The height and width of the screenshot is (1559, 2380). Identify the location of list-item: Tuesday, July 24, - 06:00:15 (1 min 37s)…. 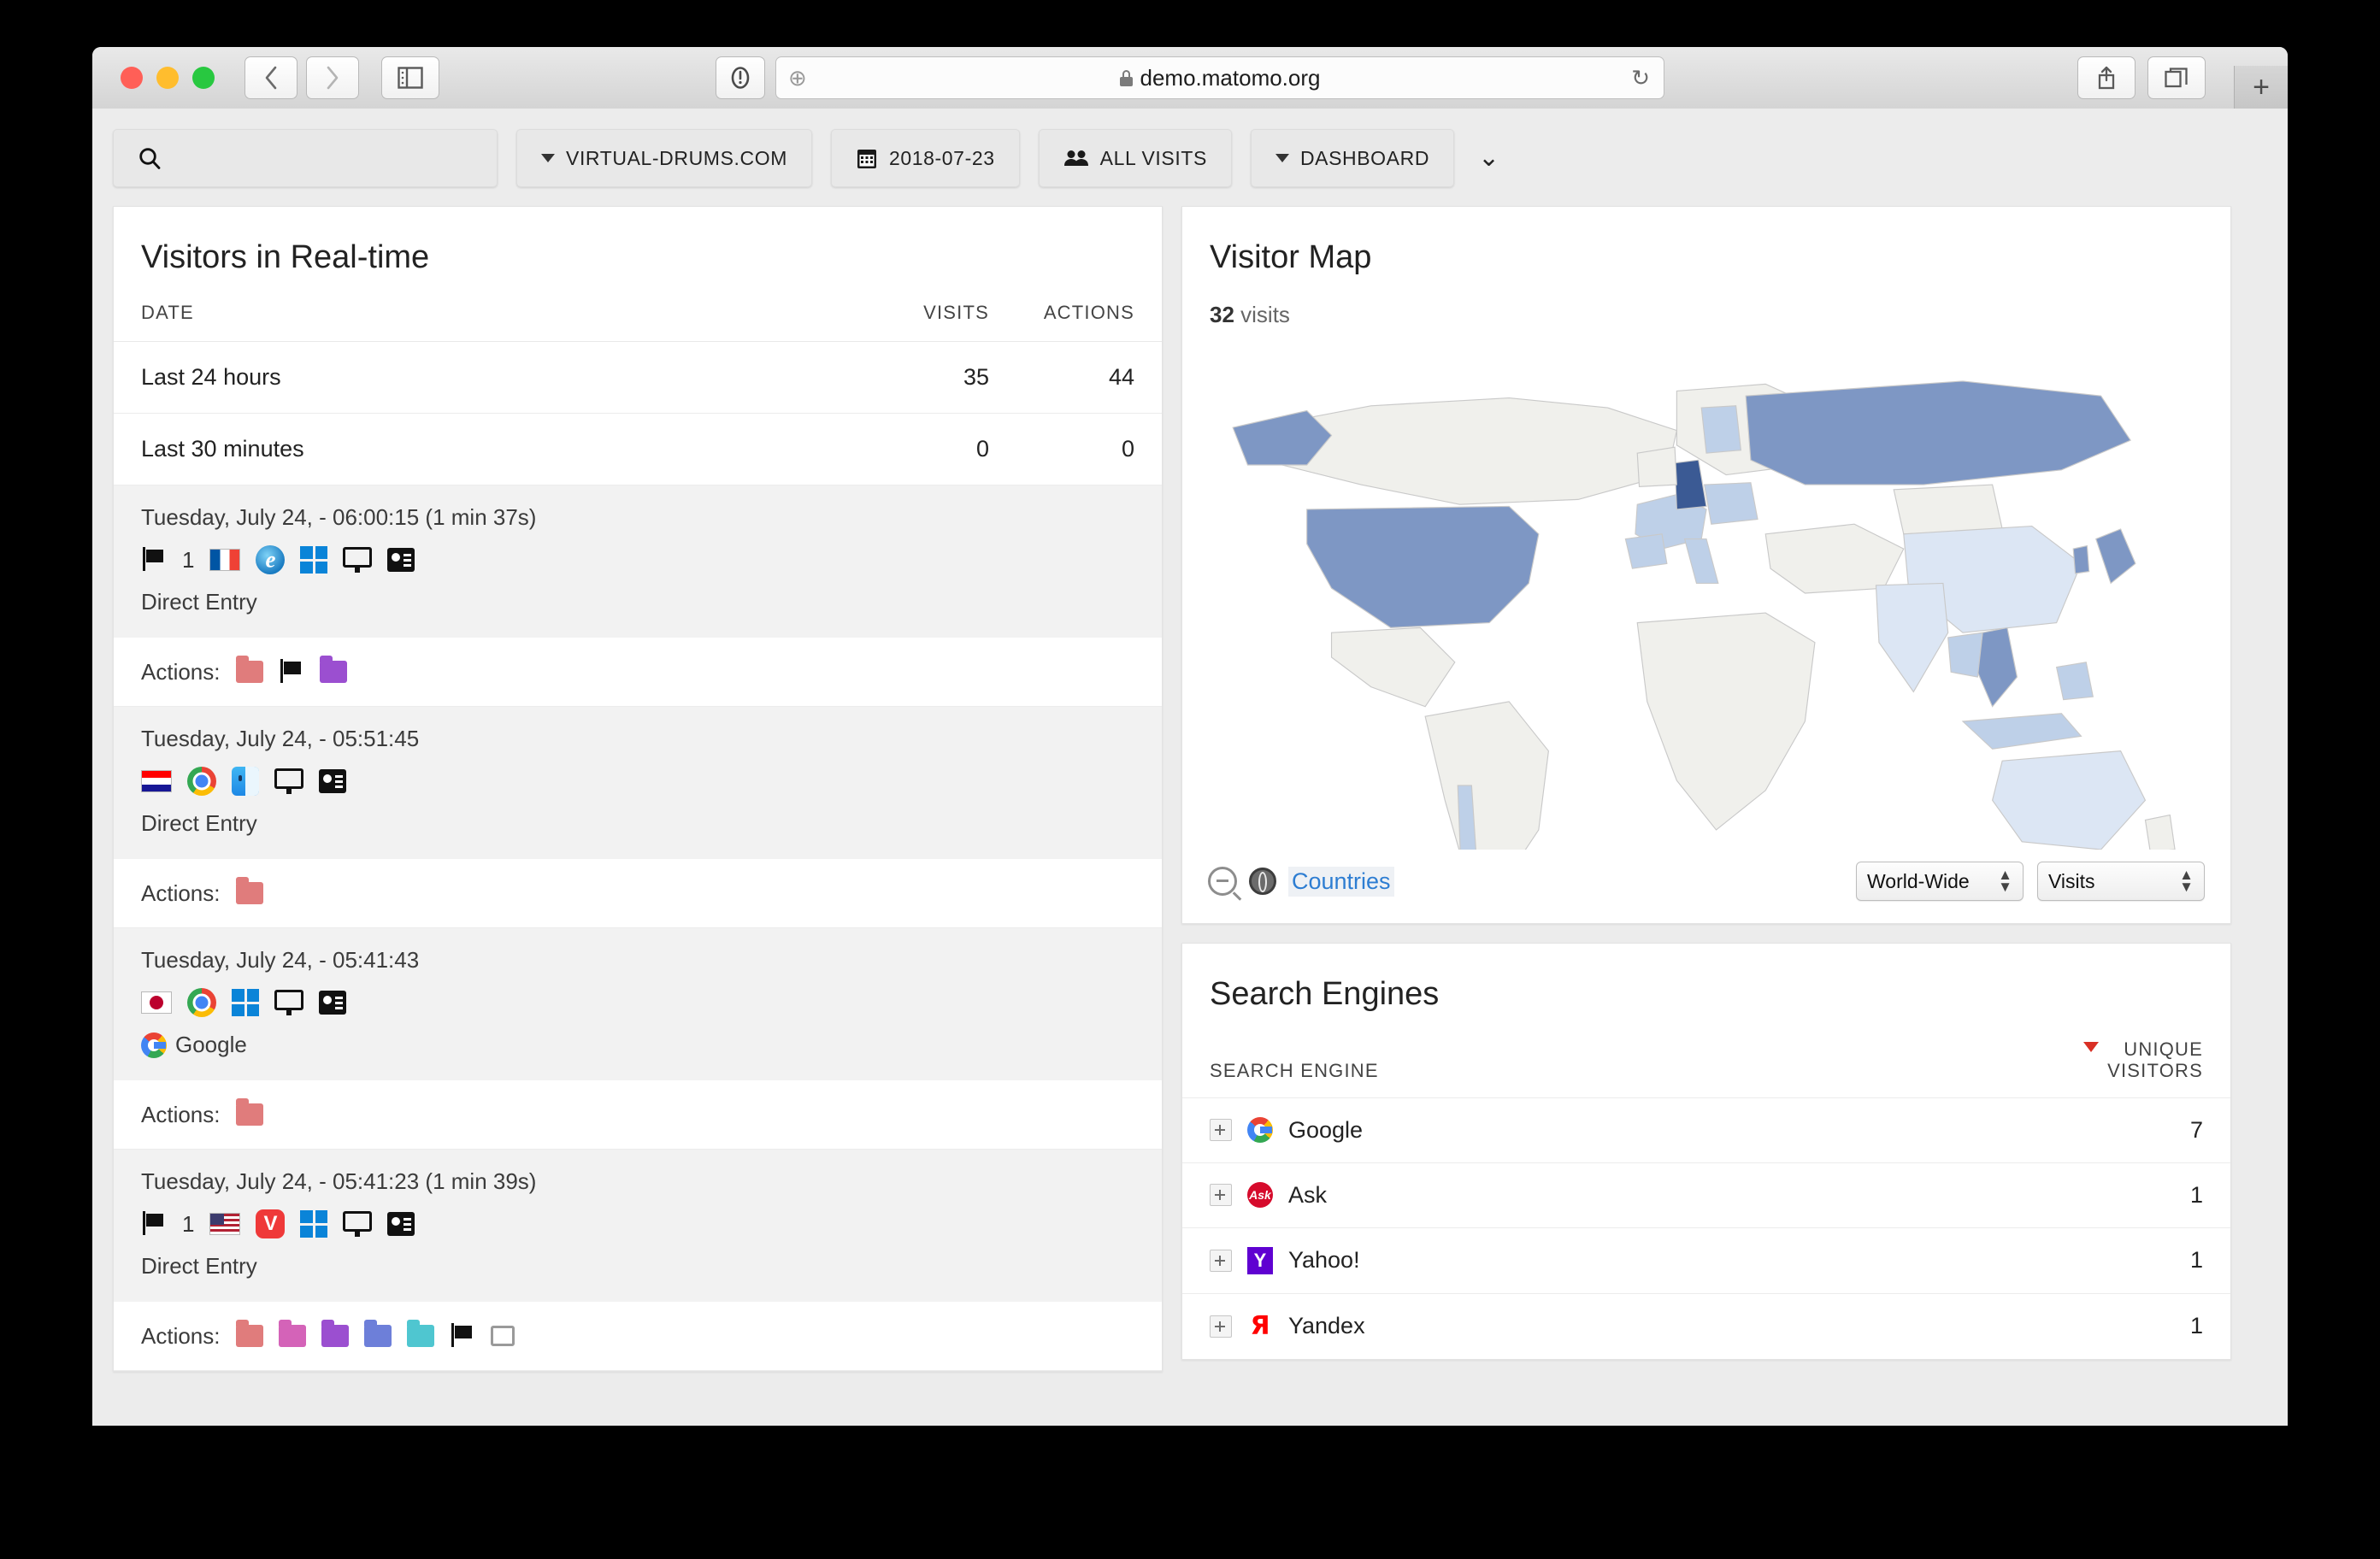
(638, 561).